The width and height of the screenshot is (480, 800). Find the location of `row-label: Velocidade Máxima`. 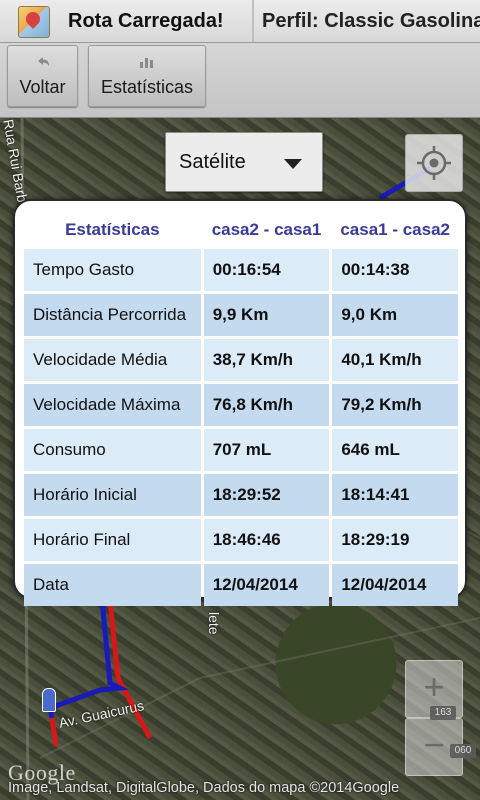

row-label: Velocidade Máxima is located at coordinates (112, 405).